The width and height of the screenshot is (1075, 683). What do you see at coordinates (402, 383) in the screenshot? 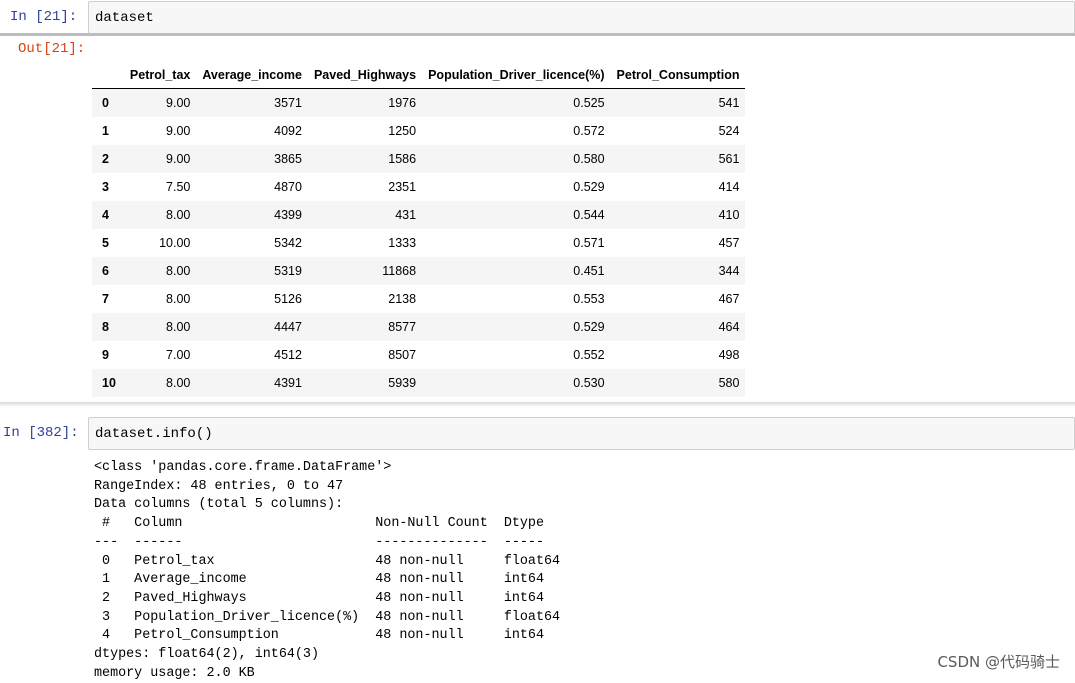
I see `table-cell: 5939` at bounding box center [402, 383].